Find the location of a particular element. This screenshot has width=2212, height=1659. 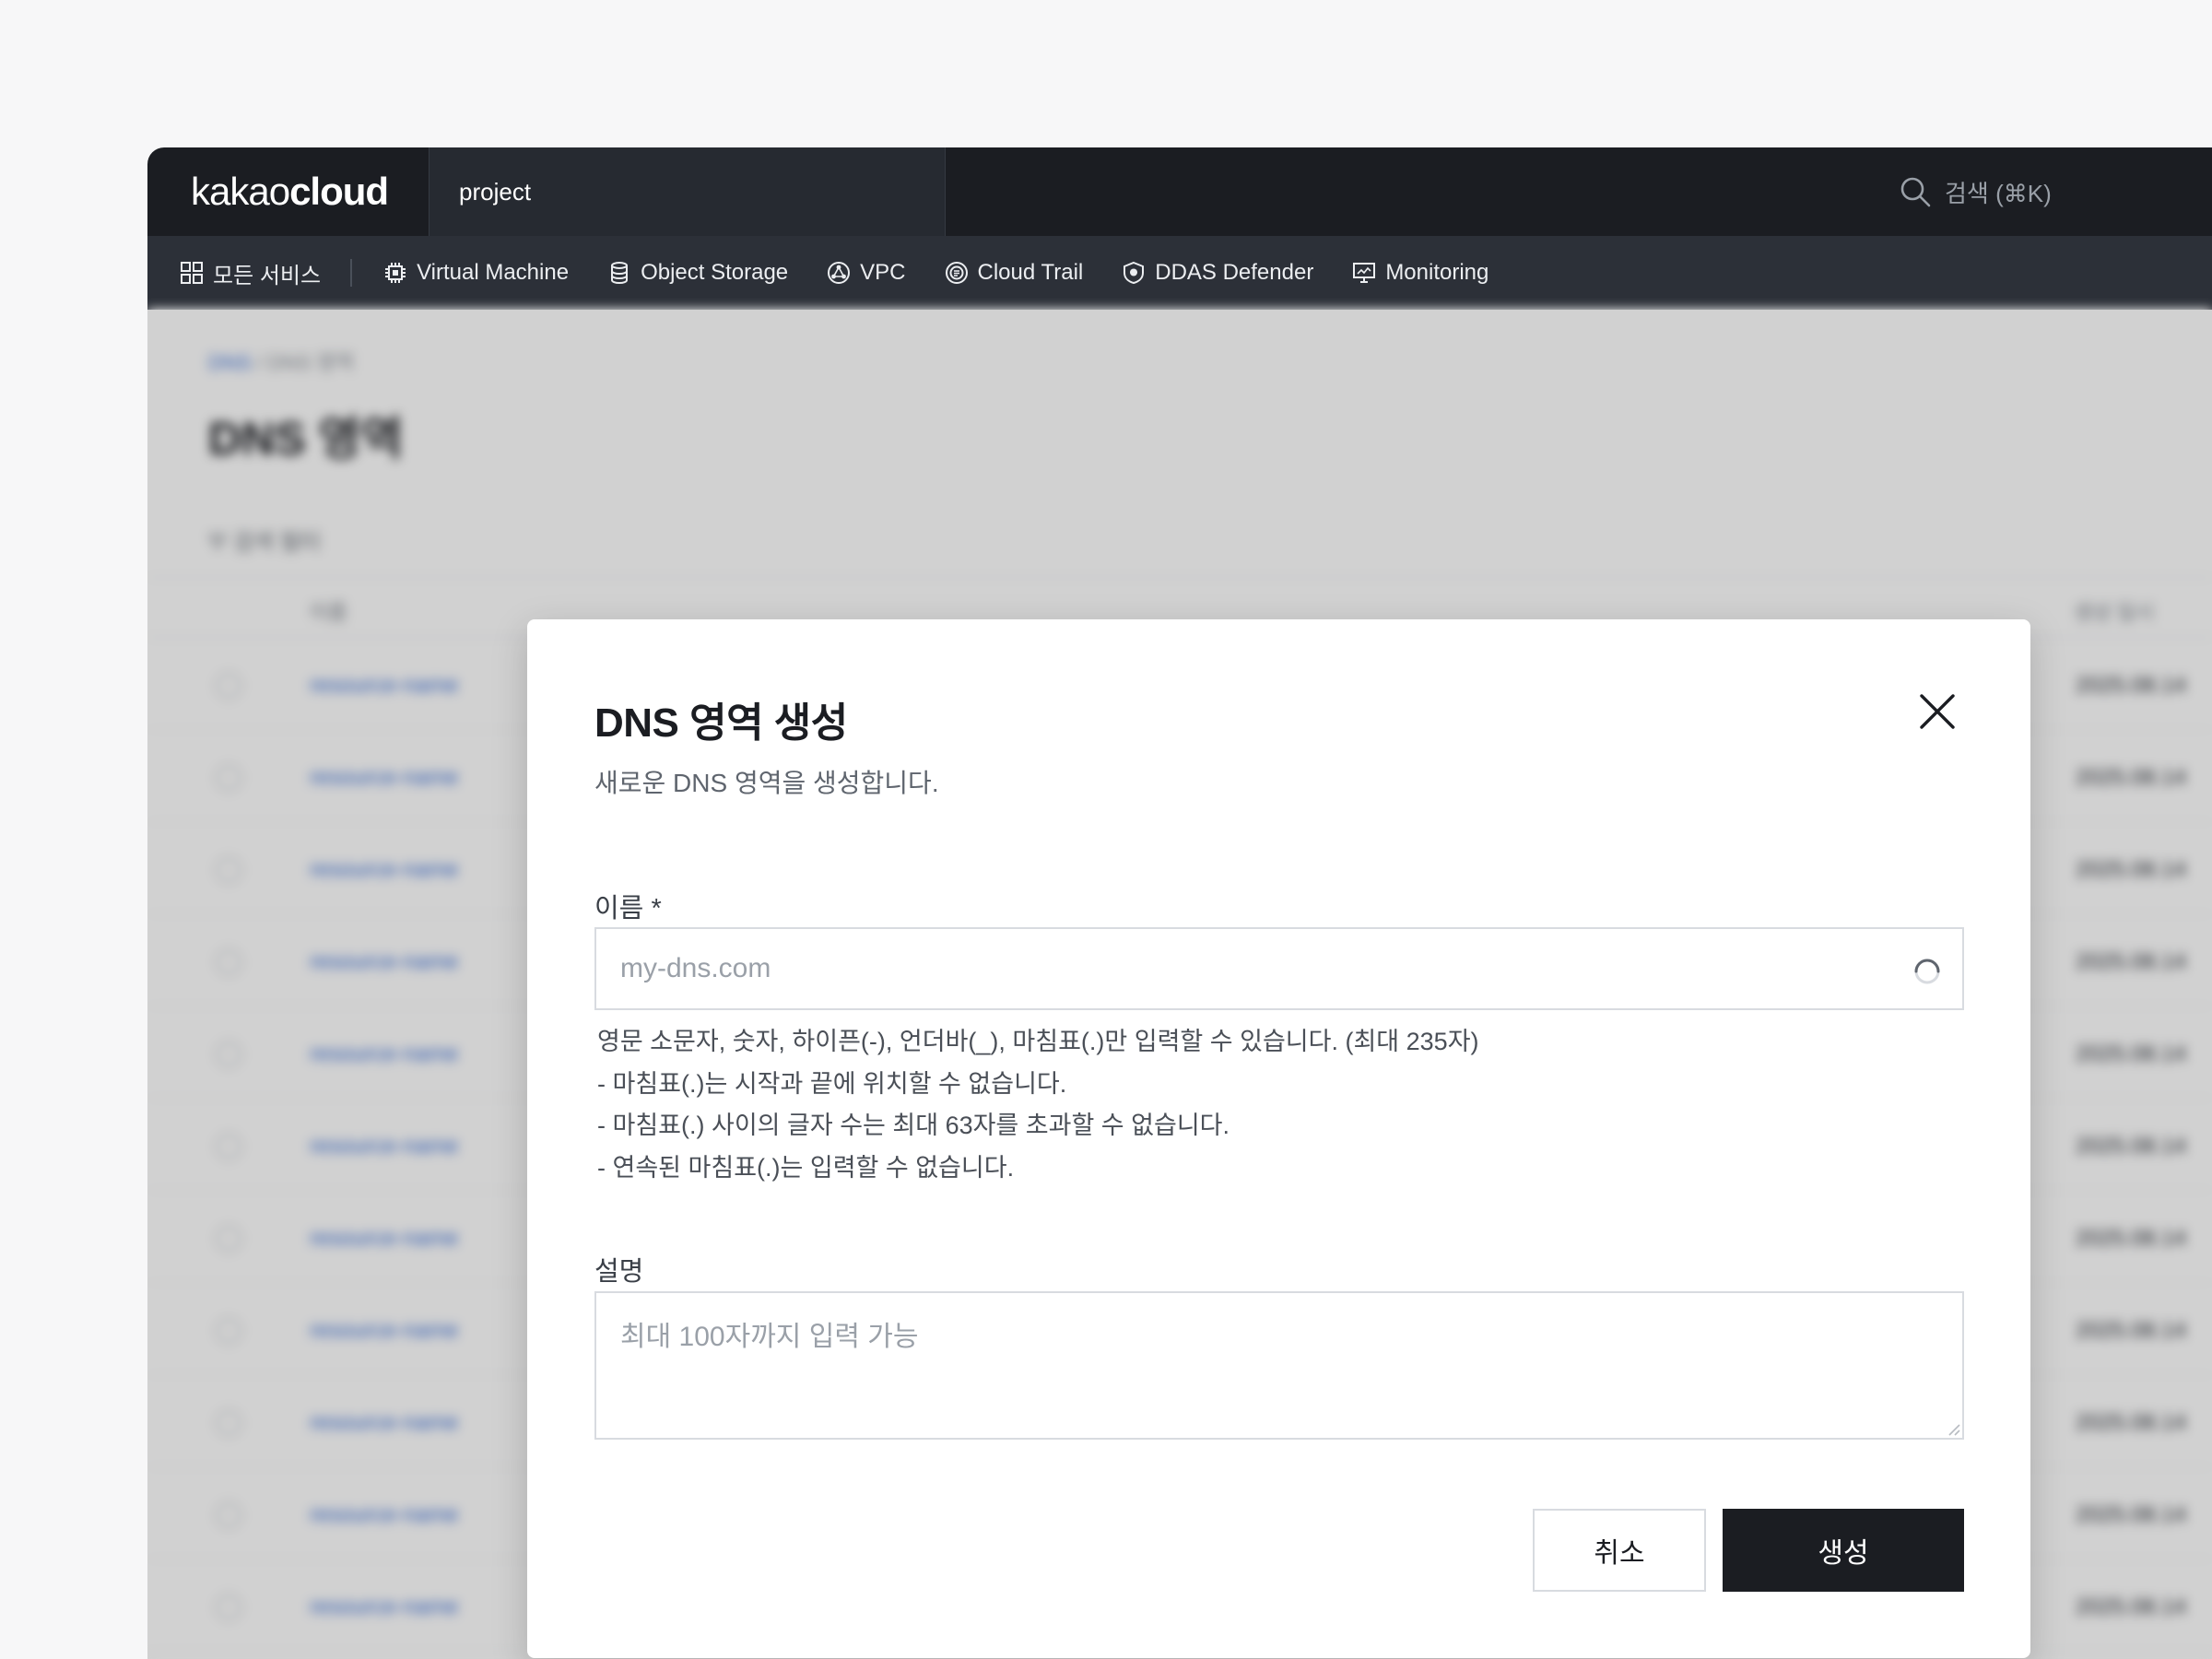

name-field is located at coordinates (1279, 968).